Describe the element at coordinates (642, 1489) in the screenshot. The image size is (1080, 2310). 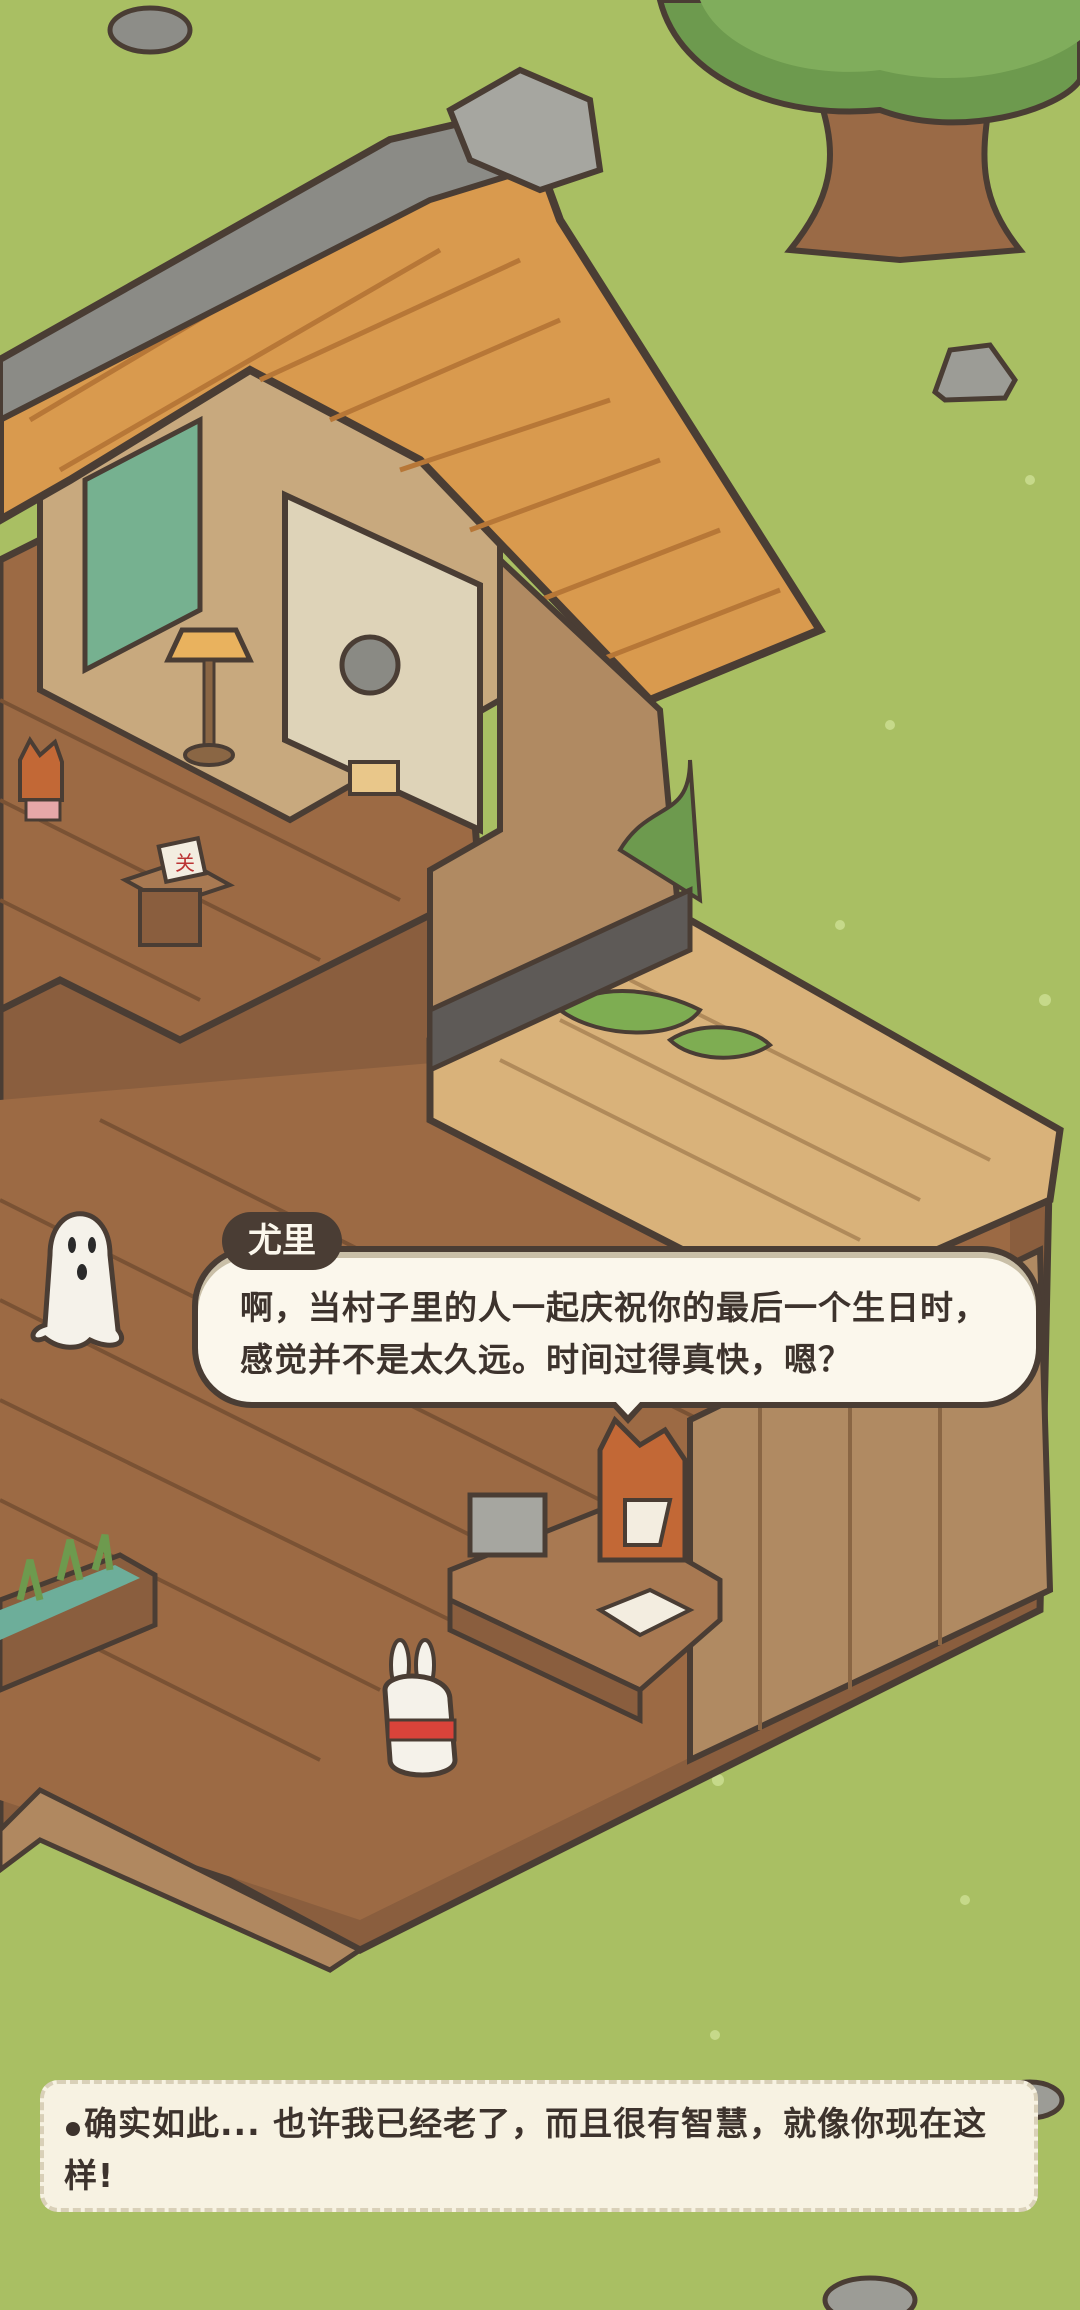
I see `fox-shopkeeper-character` at that location.